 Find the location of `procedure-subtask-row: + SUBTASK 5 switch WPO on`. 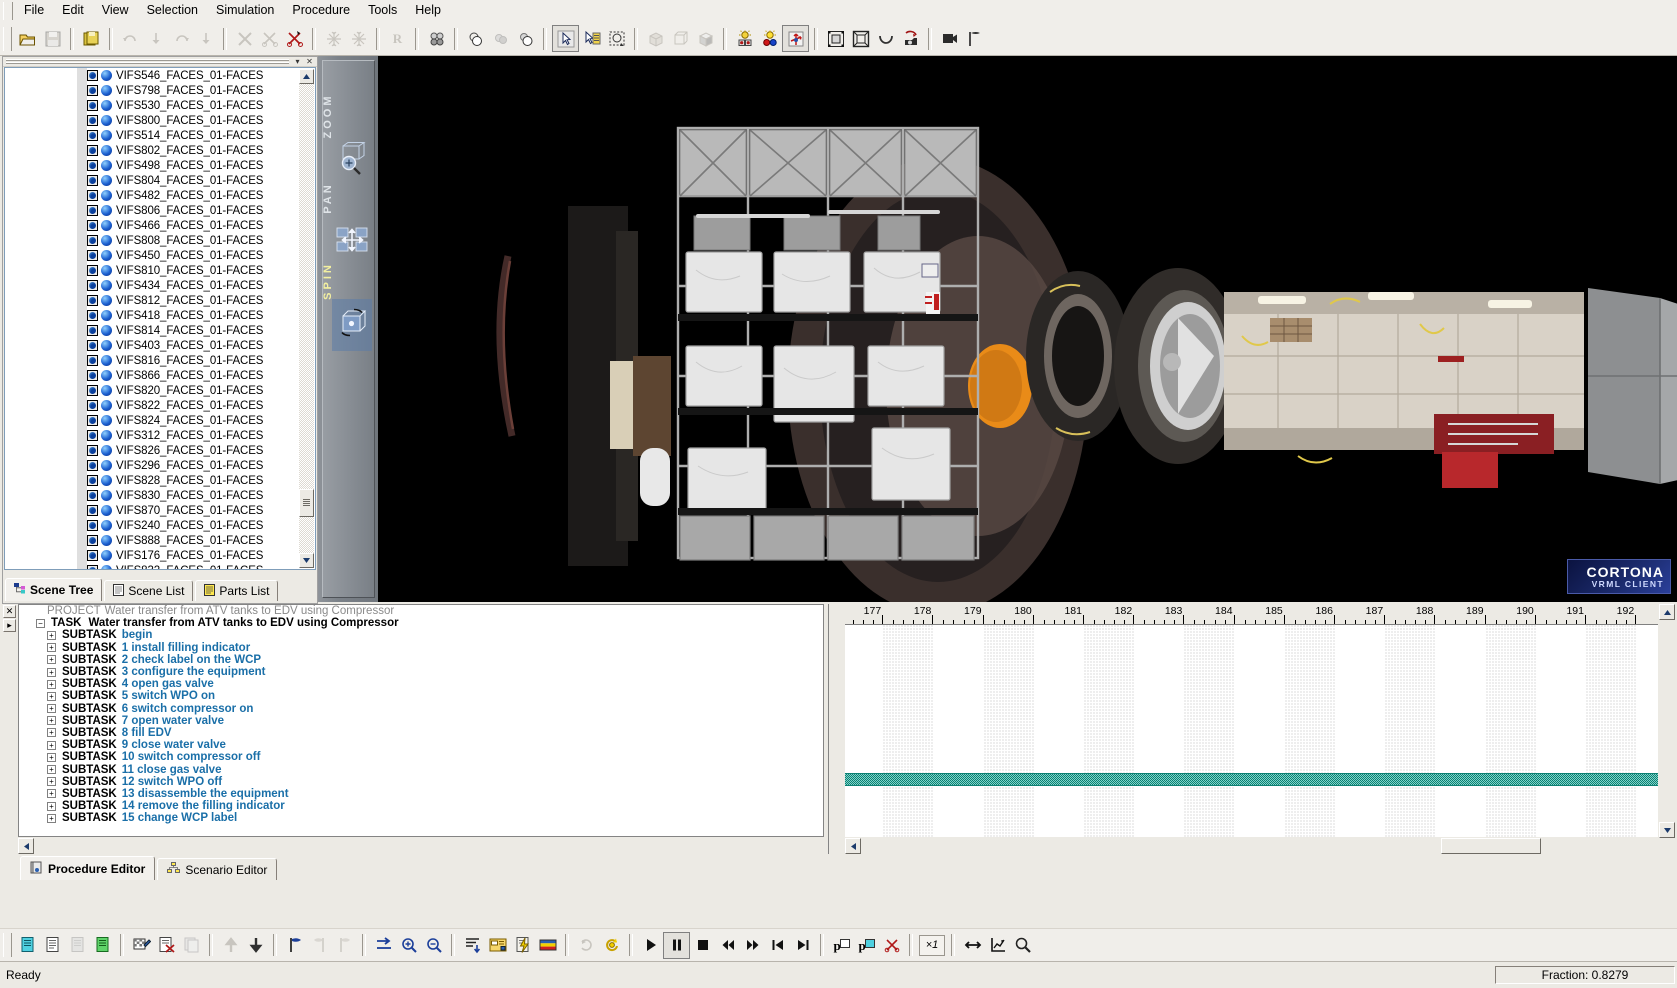

procedure-subtask-row: + SUBTASK 5 switch WPO on is located at coordinates (421, 696).